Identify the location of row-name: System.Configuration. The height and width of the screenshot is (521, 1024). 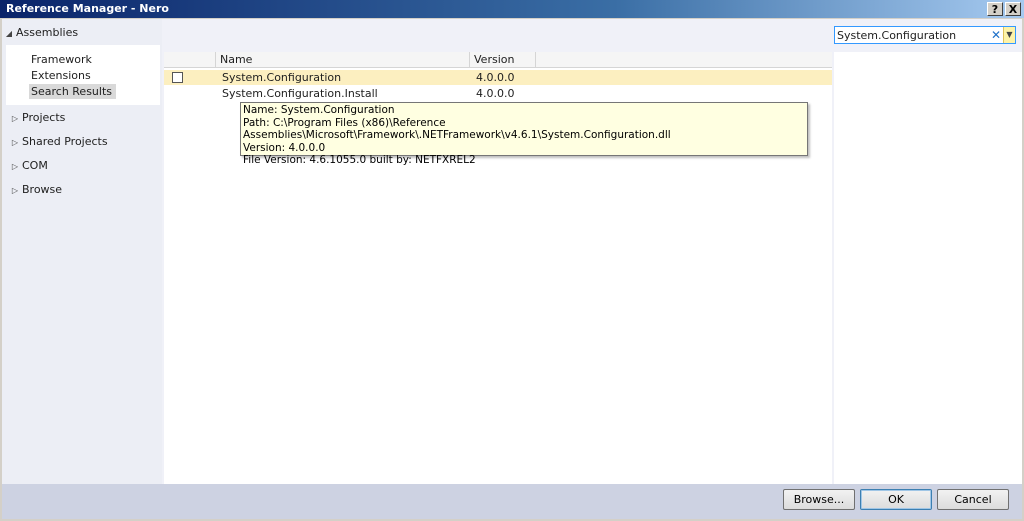
(282, 77).